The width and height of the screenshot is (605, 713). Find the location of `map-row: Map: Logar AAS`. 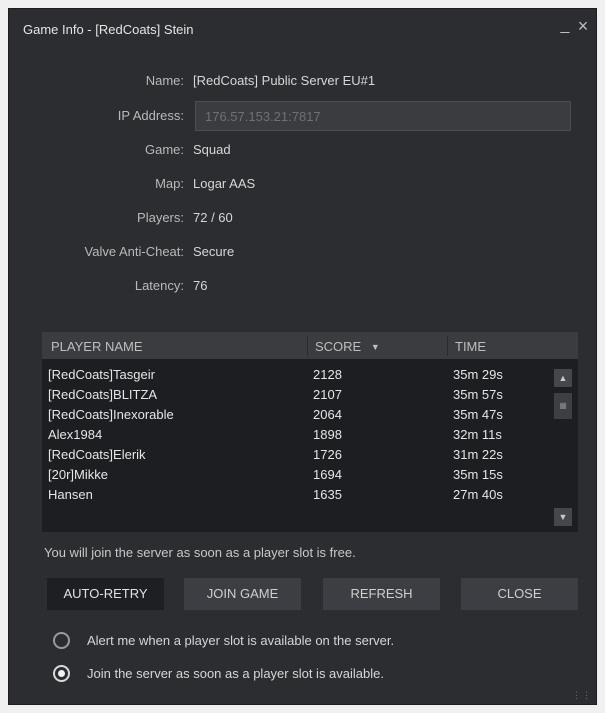

map-row: Map: Logar AAS is located at coordinates (302, 186).